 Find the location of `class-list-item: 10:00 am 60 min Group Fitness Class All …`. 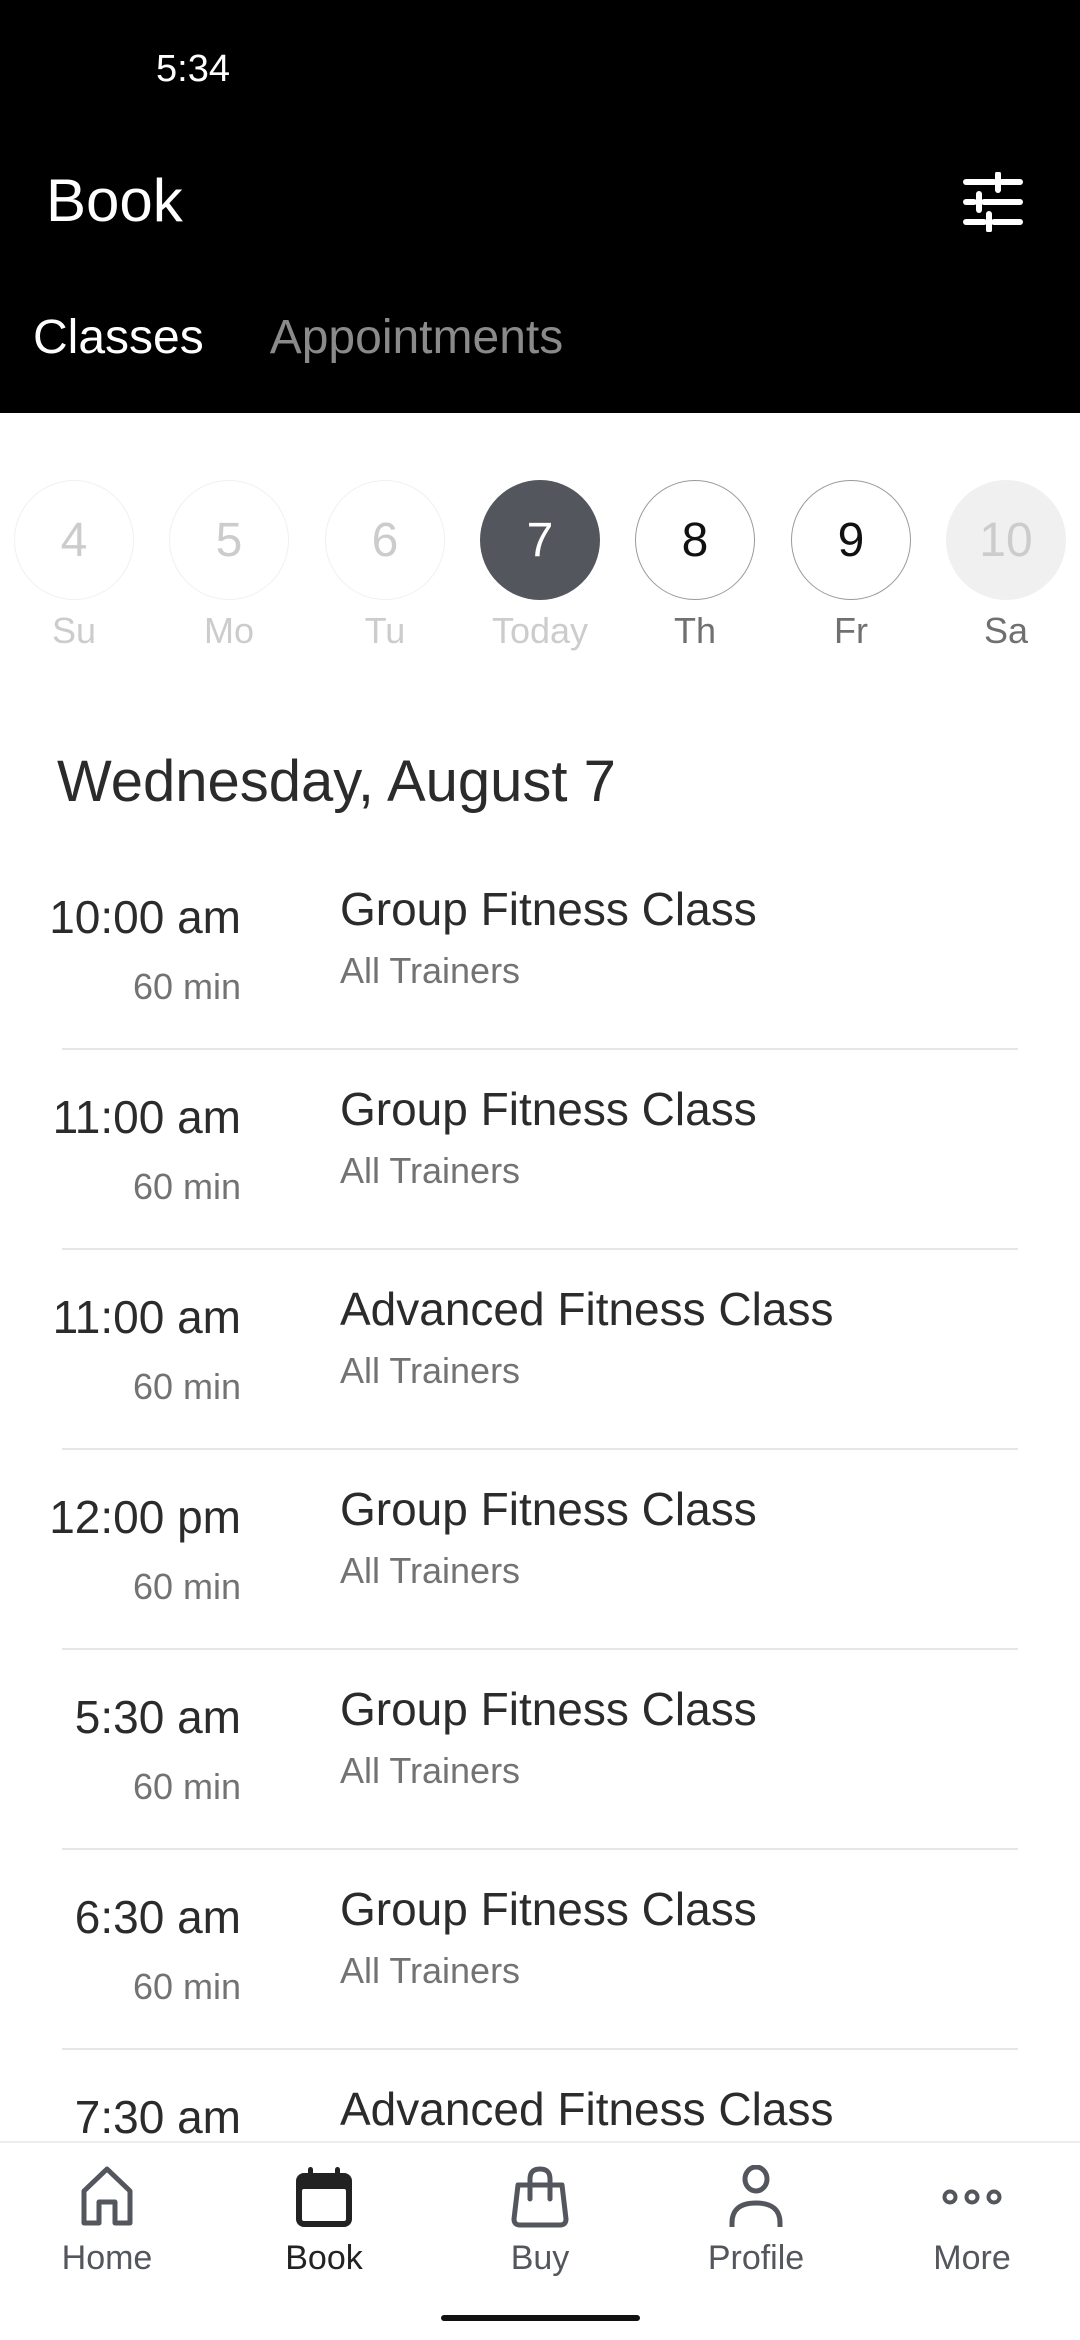

class-list-item: 10:00 am 60 min Group Fitness Class All … is located at coordinates (540, 950).